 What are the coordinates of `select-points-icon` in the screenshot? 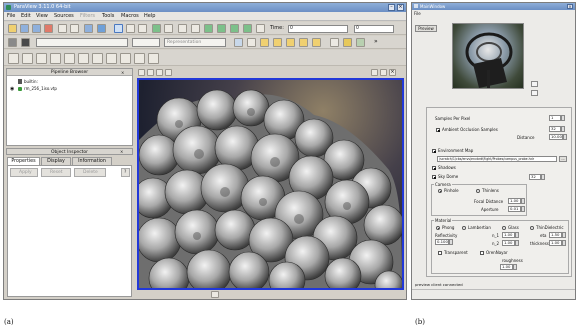 It's located at (142, 28).